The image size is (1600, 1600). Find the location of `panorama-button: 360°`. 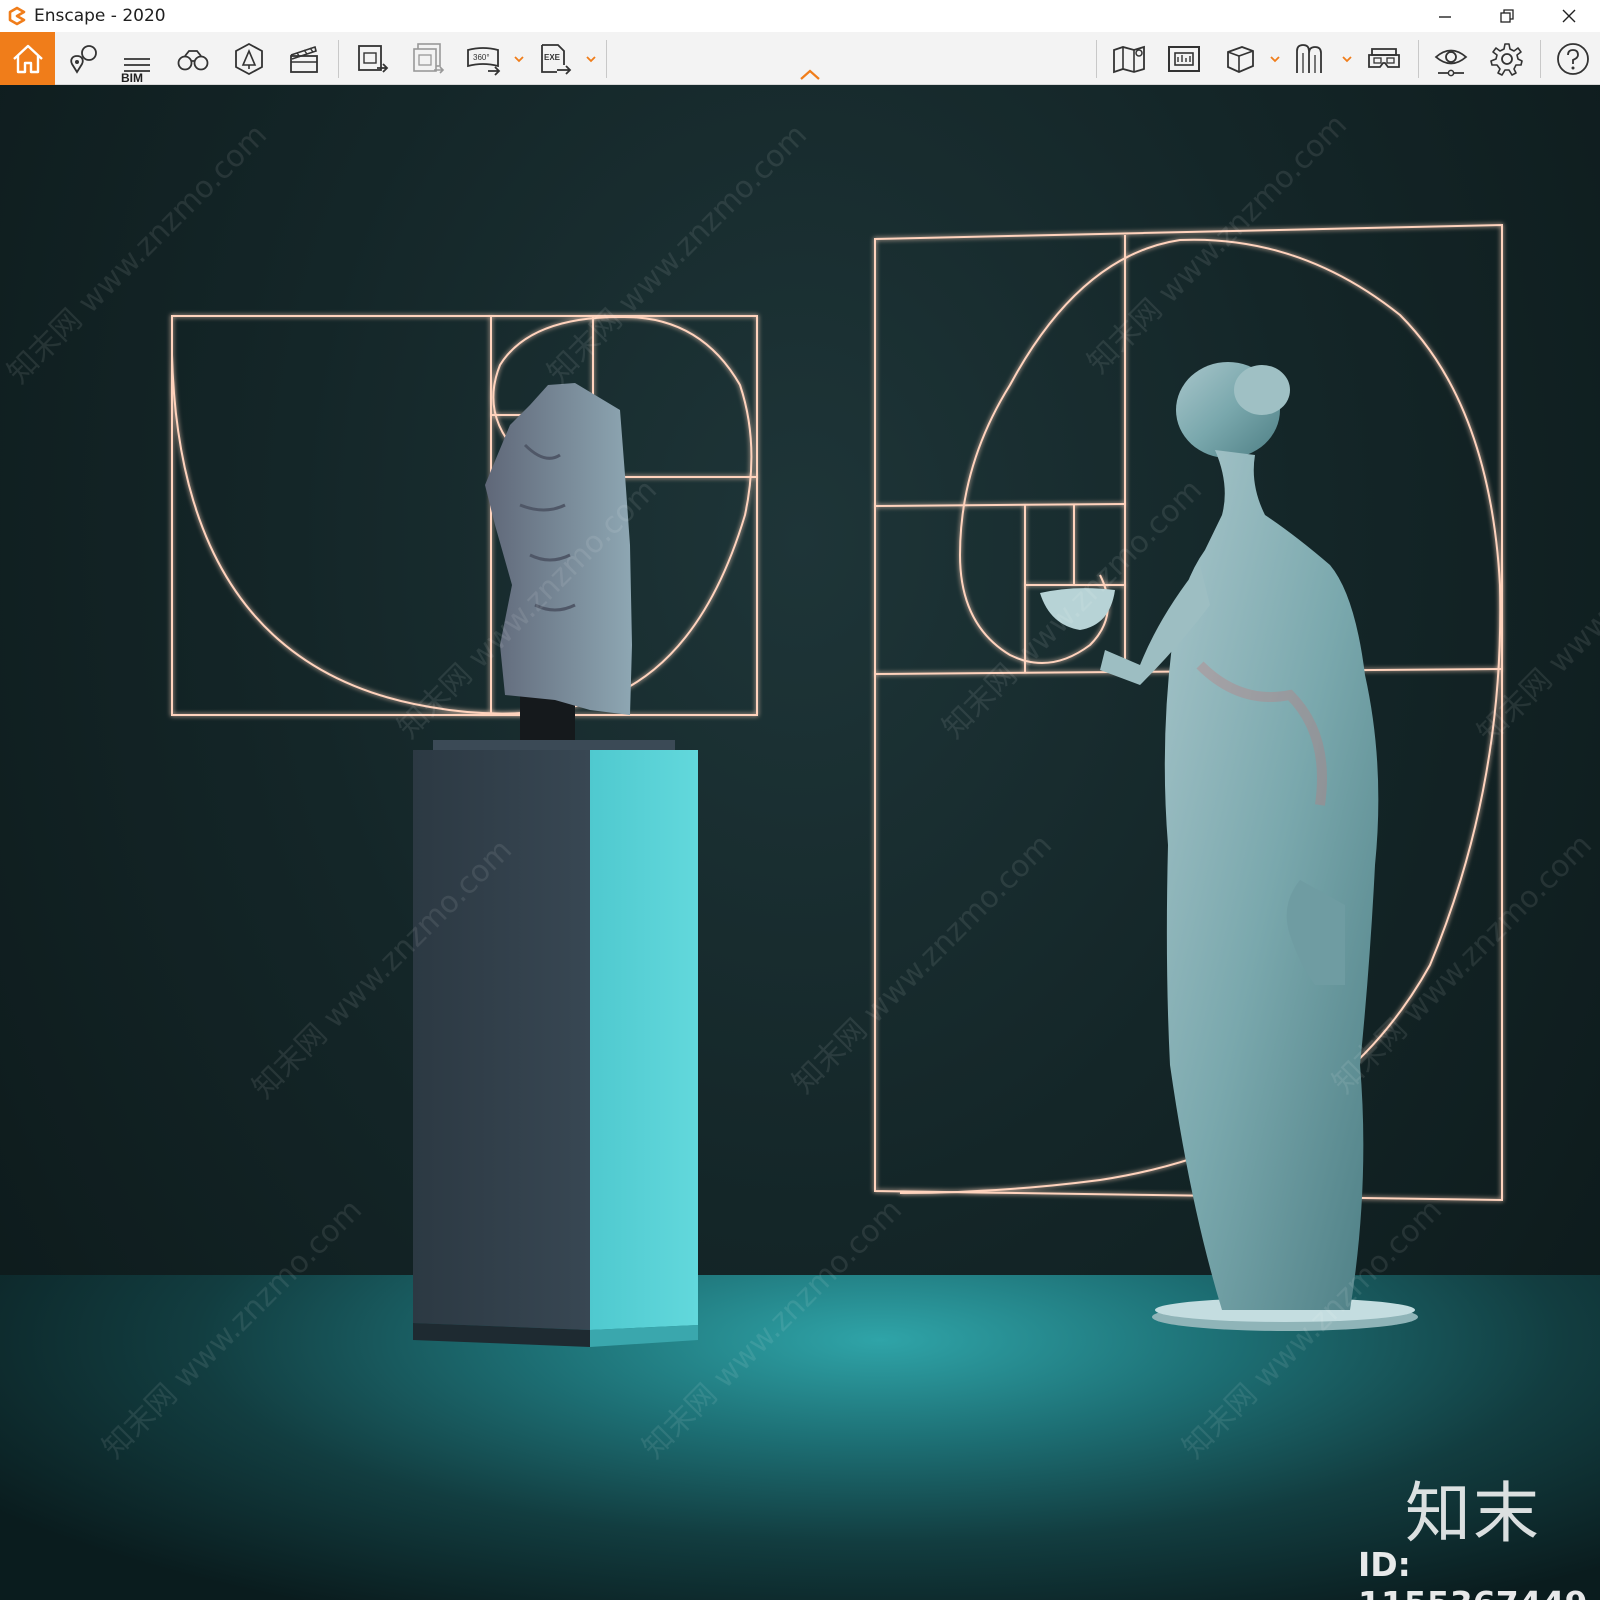

panorama-button: 360° is located at coordinates (484, 59).